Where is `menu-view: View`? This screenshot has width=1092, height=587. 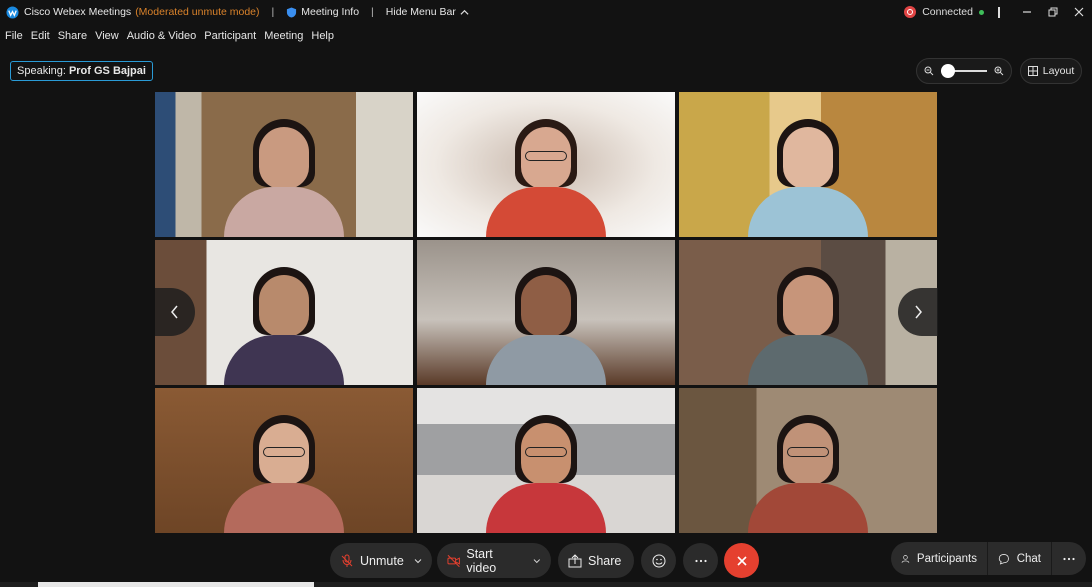 menu-view: View is located at coordinates (107, 36).